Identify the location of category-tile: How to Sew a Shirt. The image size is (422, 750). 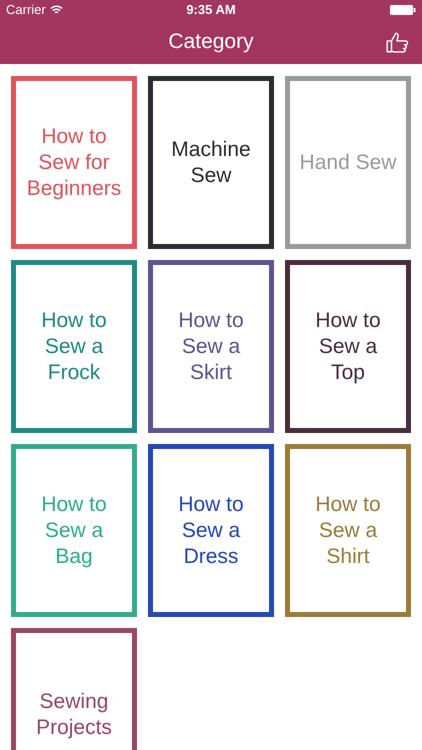
(348, 530).